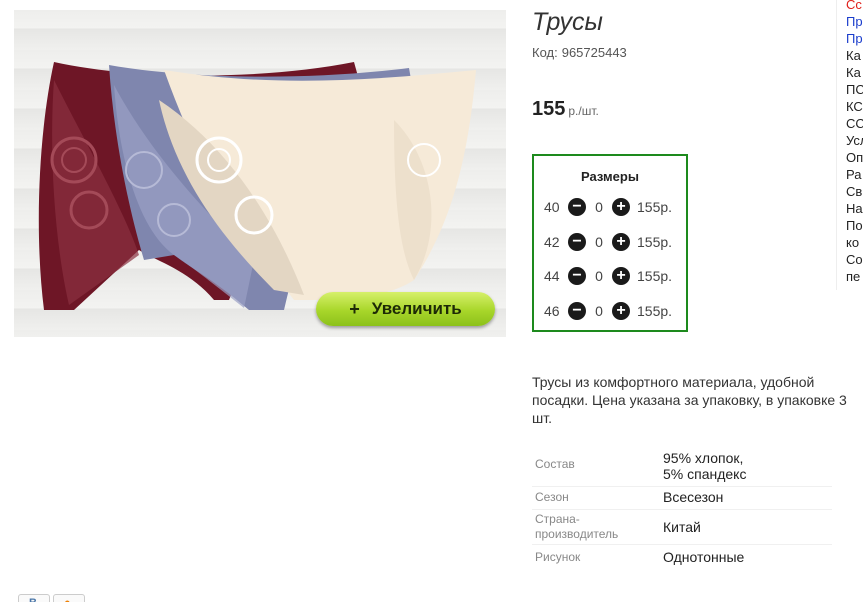  I want to click on side-item: КС, so click(854, 106).